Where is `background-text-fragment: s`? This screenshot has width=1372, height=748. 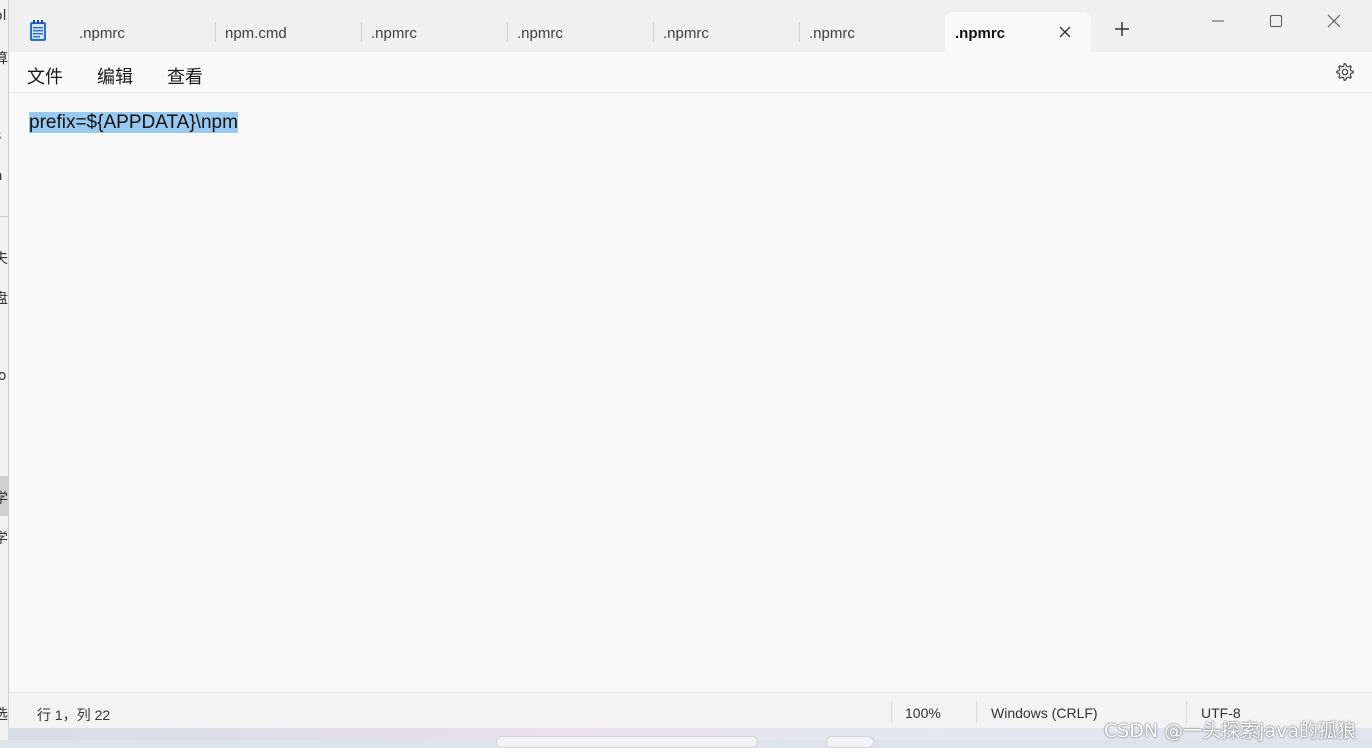 background-text-fragment: s is located at coordinates (0, 136).